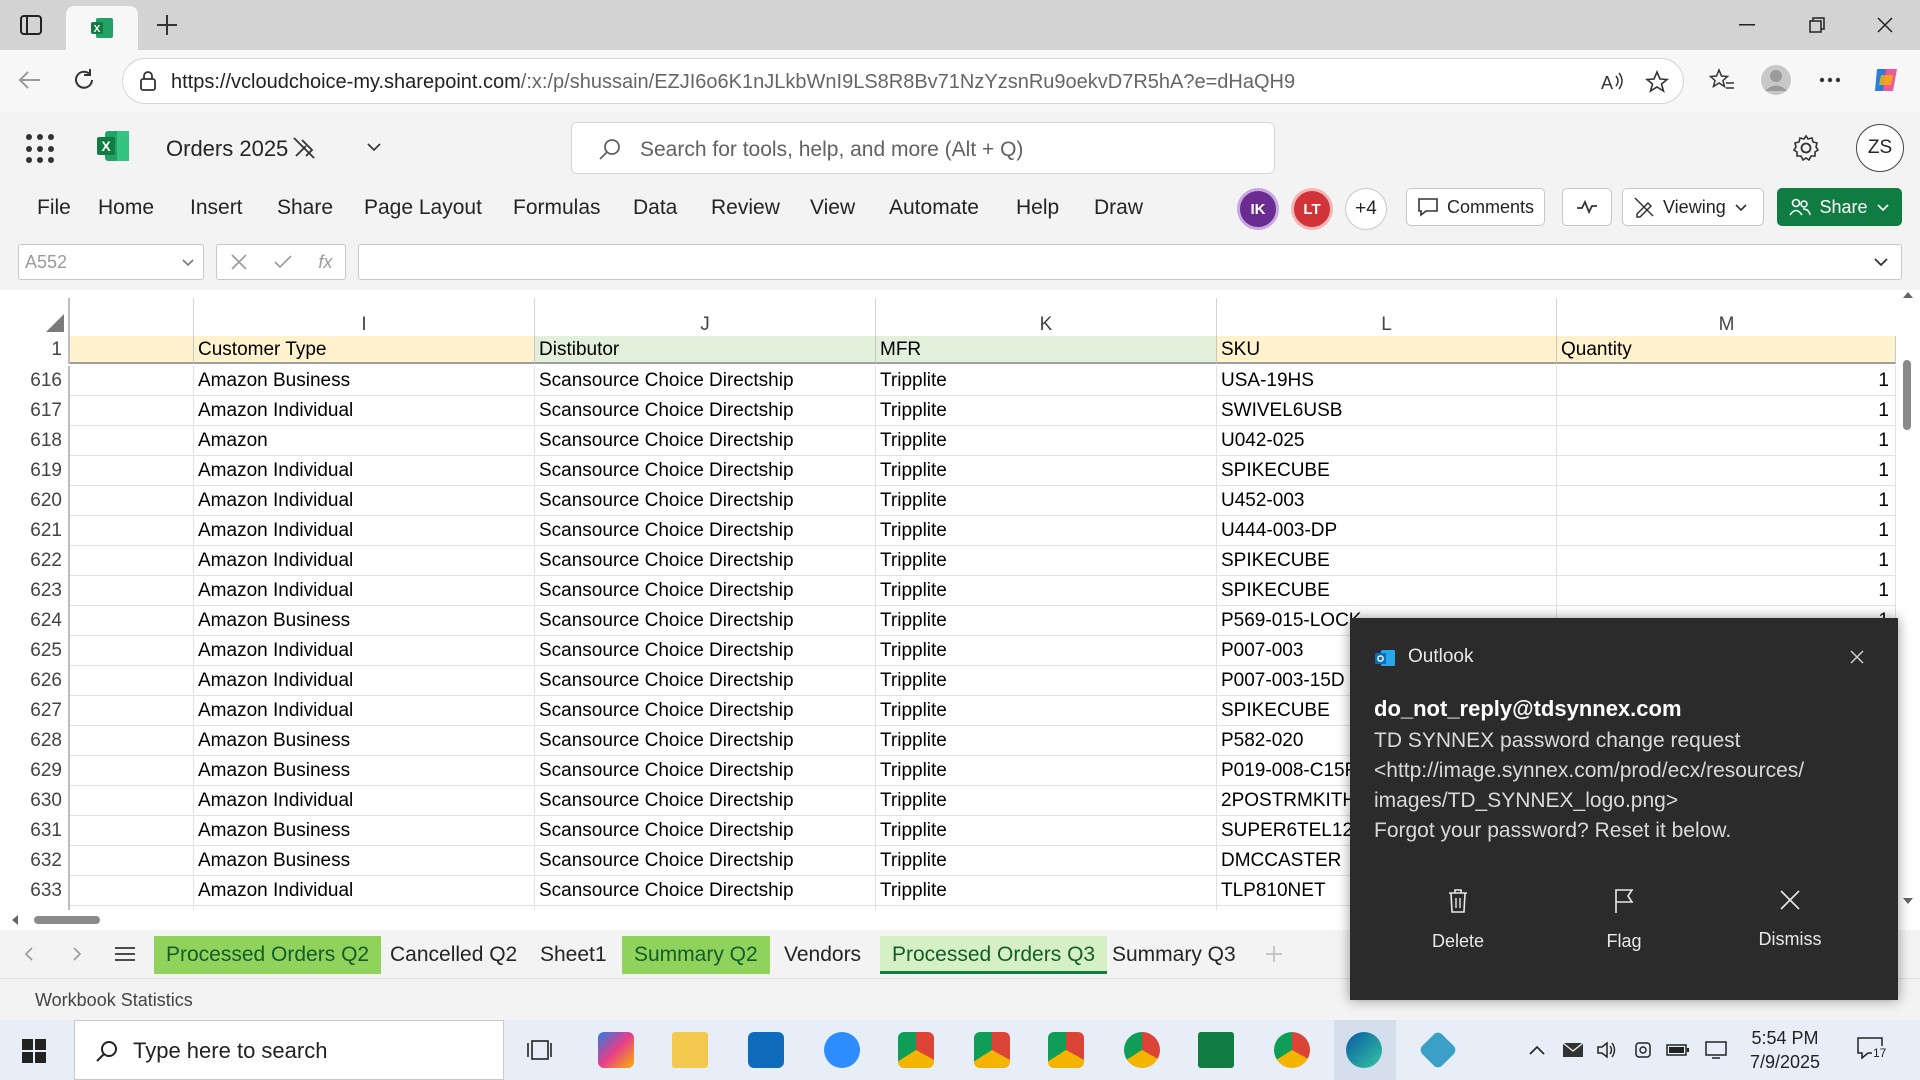  Describe the element at coordinates (364, 350) in the screenshot. I see `header-cell-customer-type: Customer Type` at that location.